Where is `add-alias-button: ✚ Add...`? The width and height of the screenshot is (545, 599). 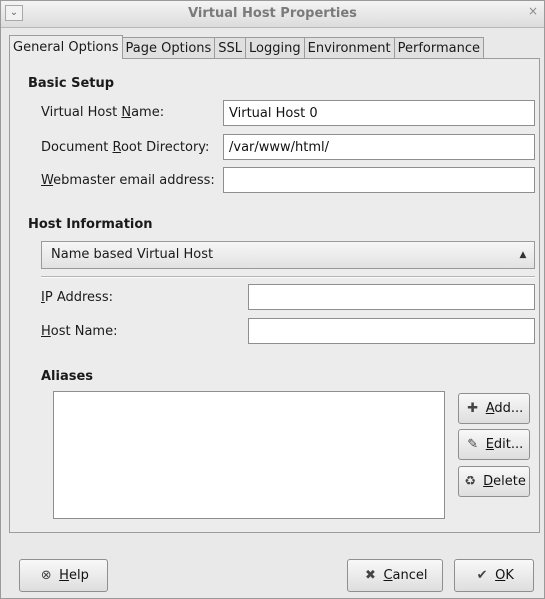 add-alias-button: ✚ Add... is located at coordinates (494, 408).